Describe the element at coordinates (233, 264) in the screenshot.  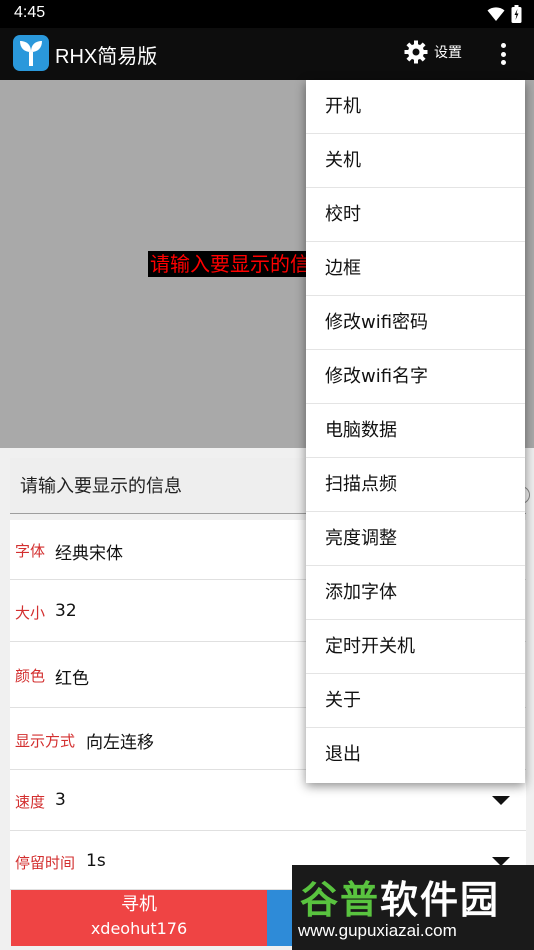
I see `preview-text: 请输入要显示的信息` at that location.